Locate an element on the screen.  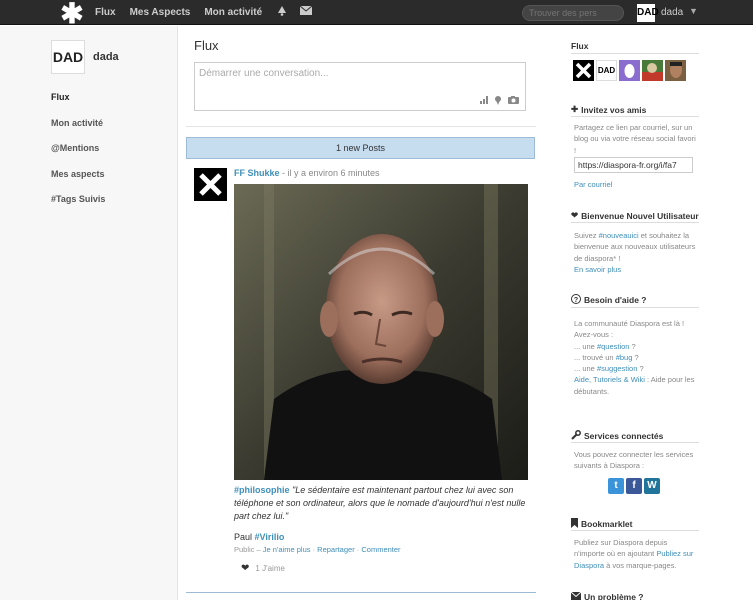
likes-label: 1 J'aime is located at coordinates (270, 568).